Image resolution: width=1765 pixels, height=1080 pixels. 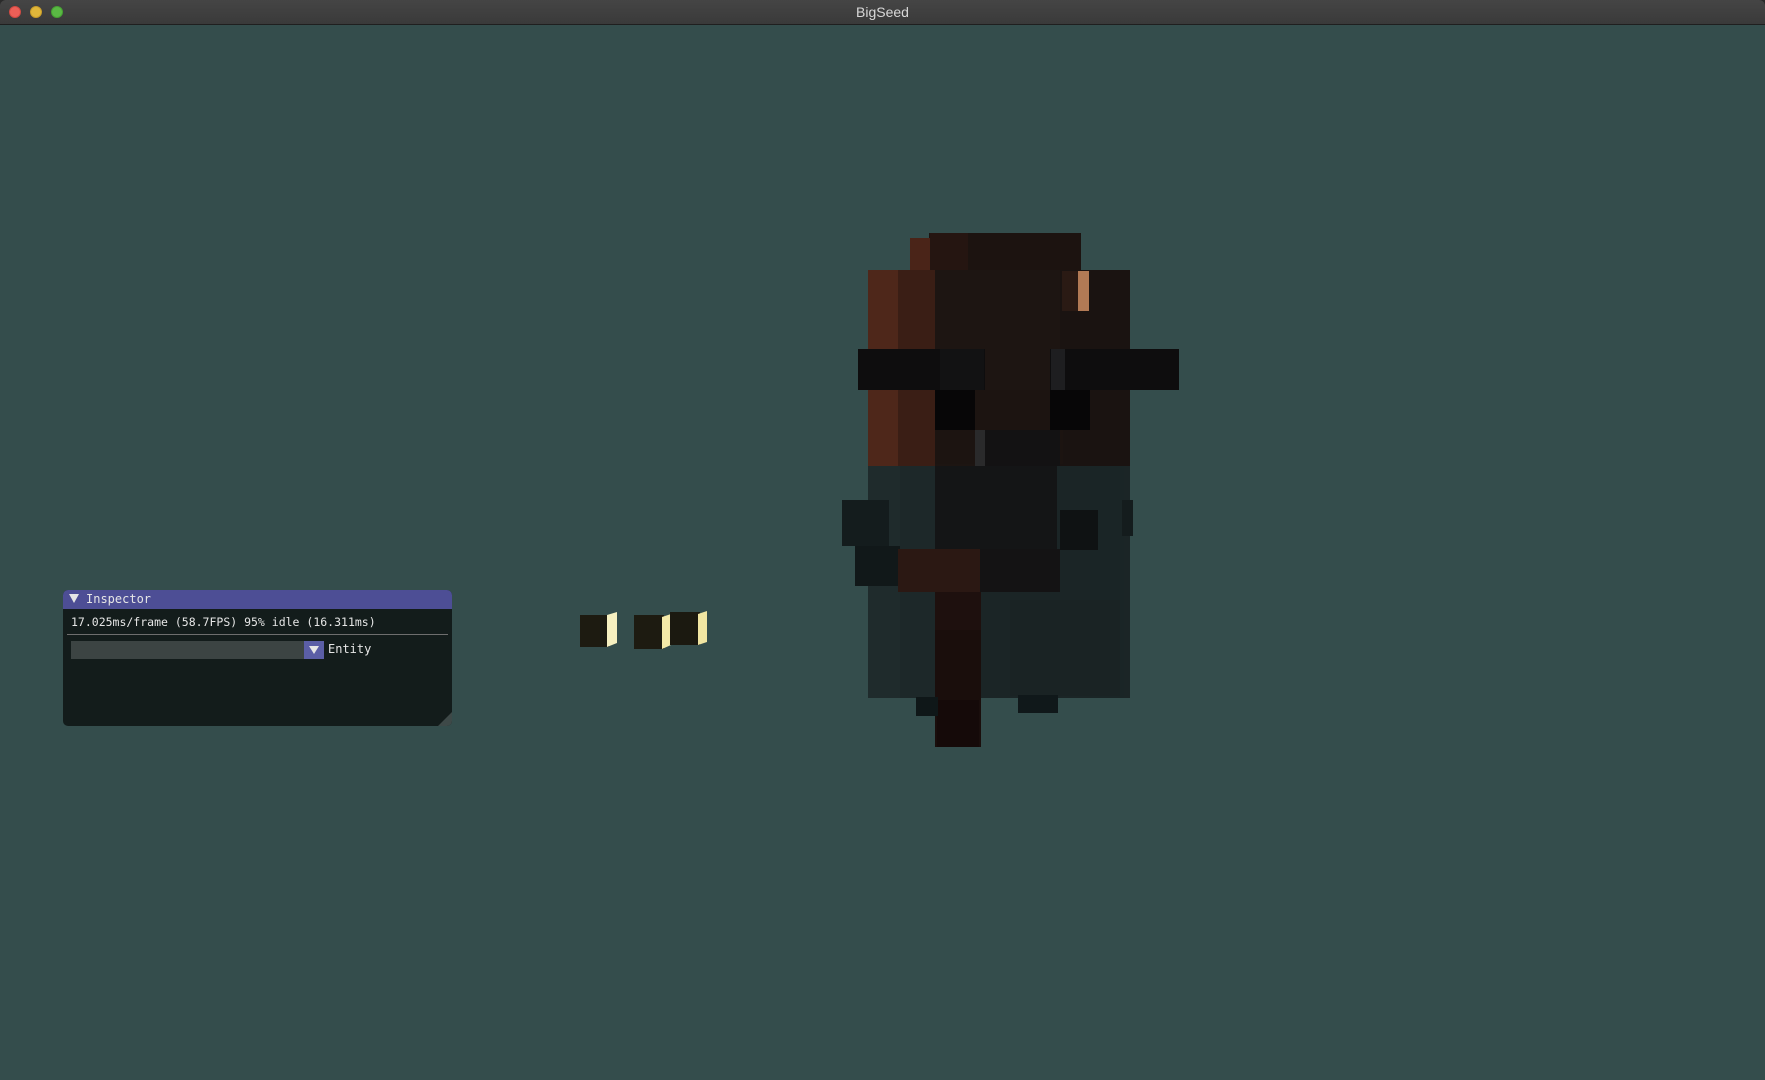 I want to click on inspector-header: Inspector, so click(x=257, y=599).